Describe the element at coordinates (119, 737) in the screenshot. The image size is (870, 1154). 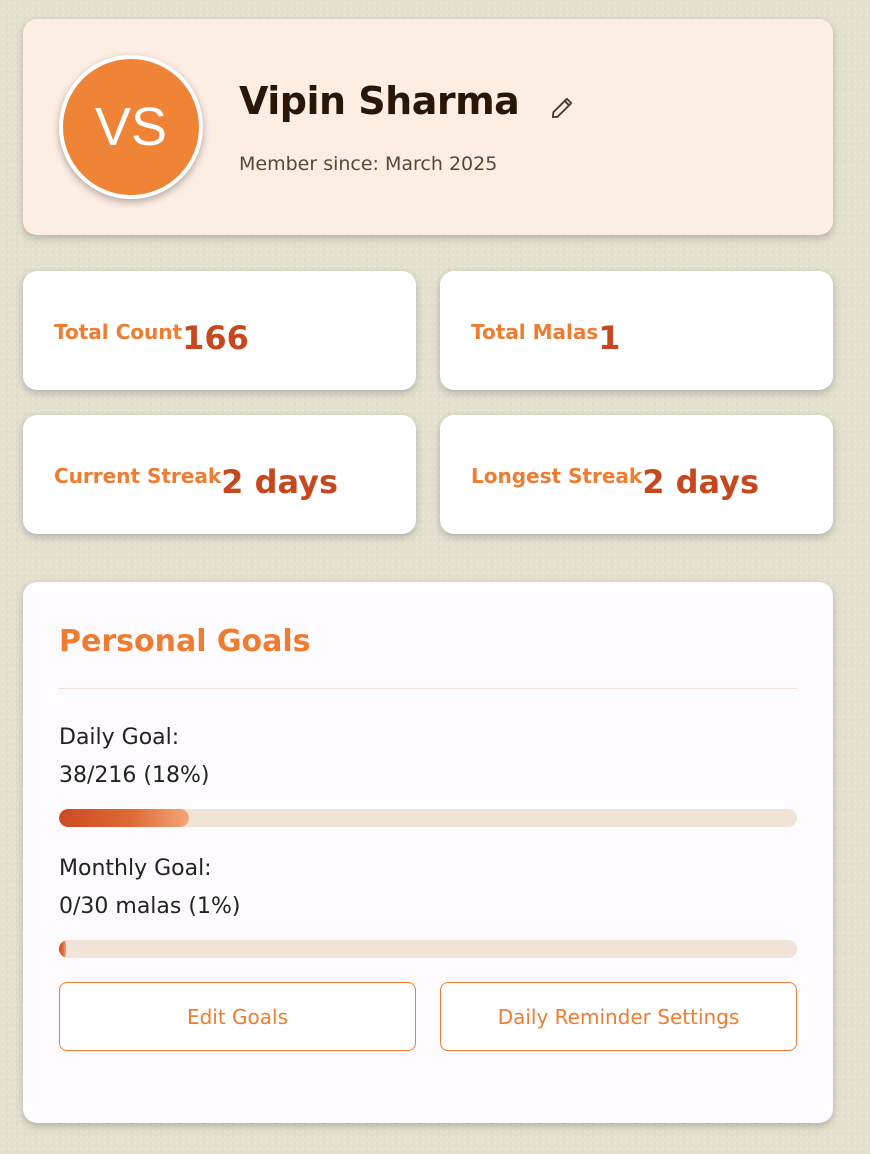
I see `daily-goal-label: Daily Goal:` at that location.